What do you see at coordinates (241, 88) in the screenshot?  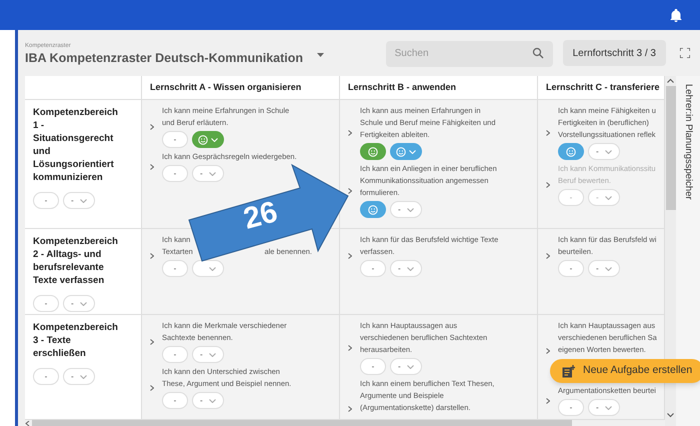 I see `column-header: Lernschritt A - Wissen organisieren` at bounding box center [241, 88].